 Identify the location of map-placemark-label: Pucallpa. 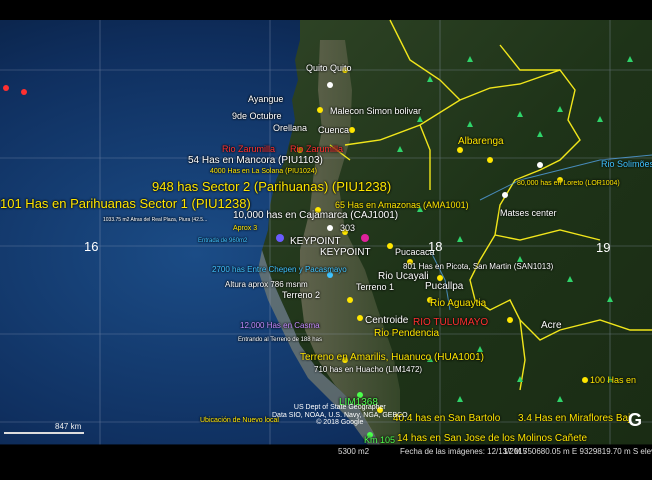
(444, 287).